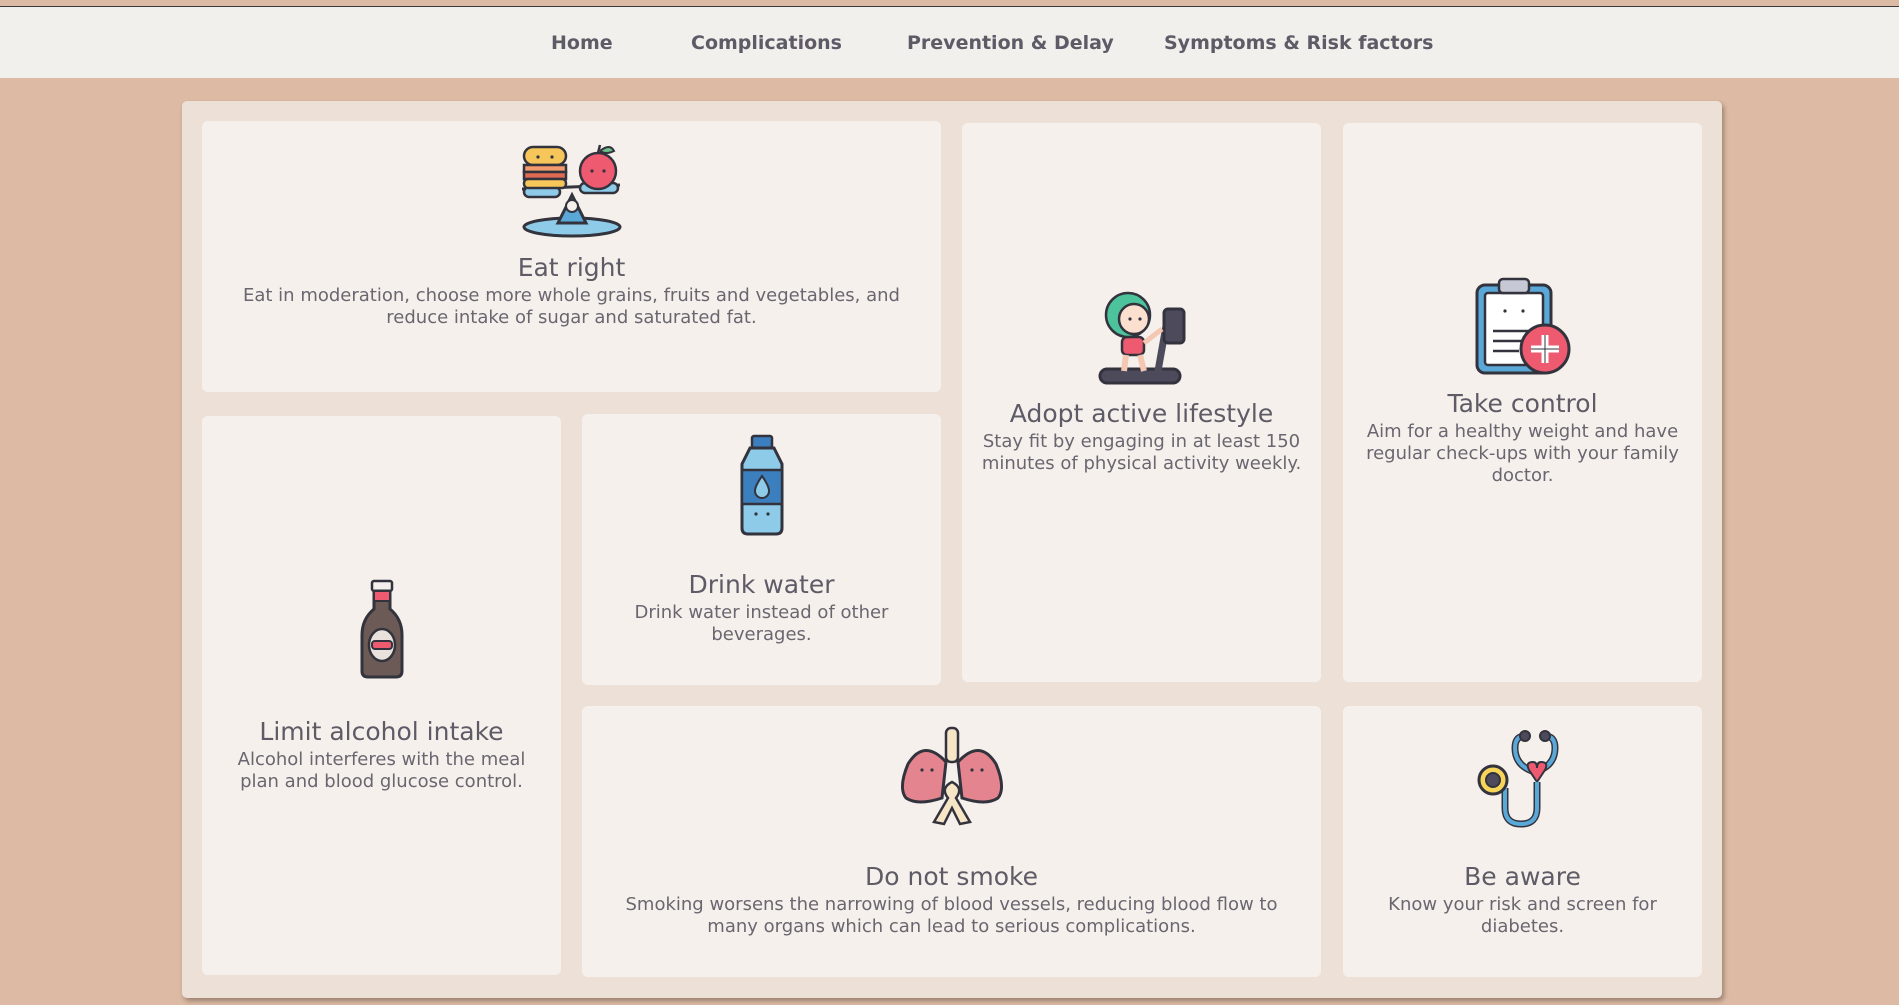 This screenshot has height=1005, width=1899. I want to click on food-scale-icon, so click(571, 191).